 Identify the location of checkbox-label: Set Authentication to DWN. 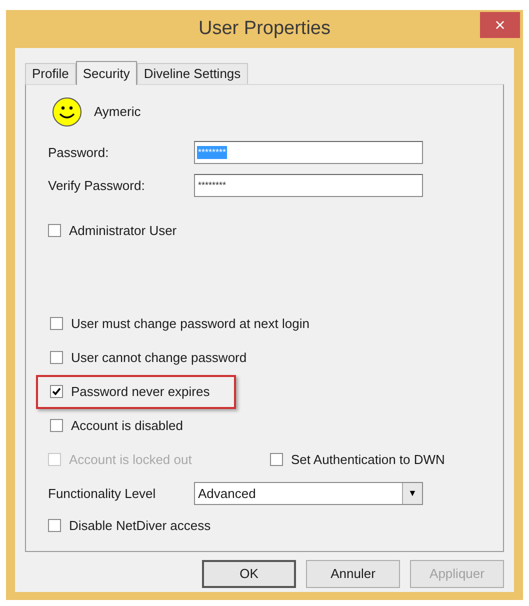
(368, 459).